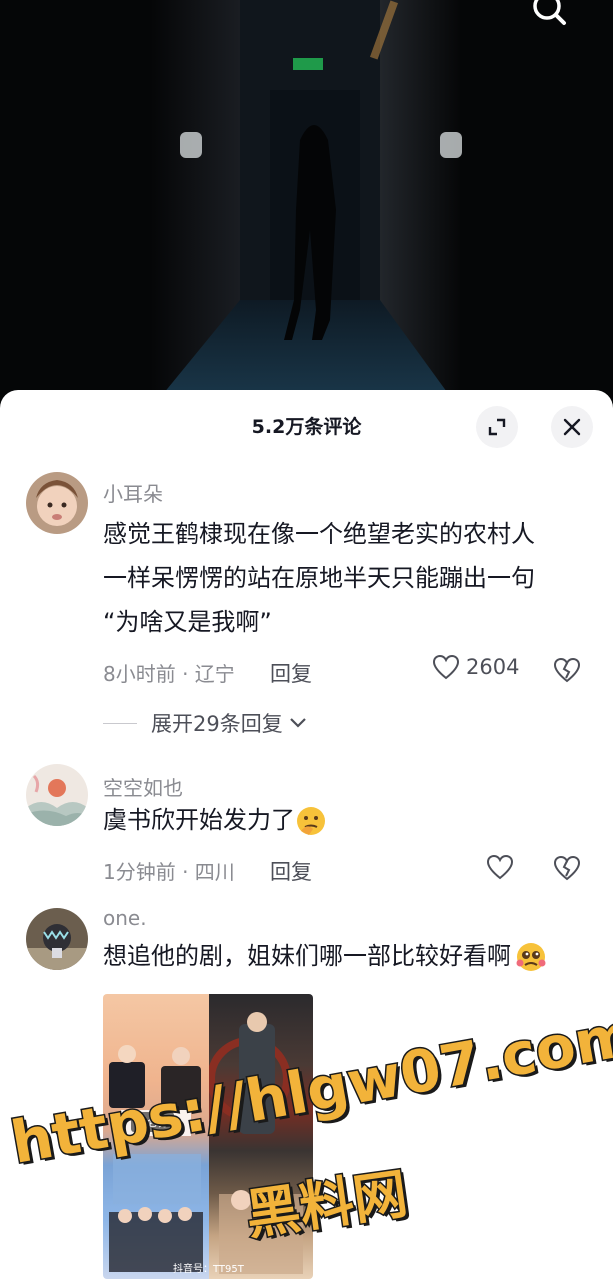  What do you see at coordinates (306, 427) in the screenshot?
I see `comment-count-title: 5.2万条评论` at bounding box center [306, 427].